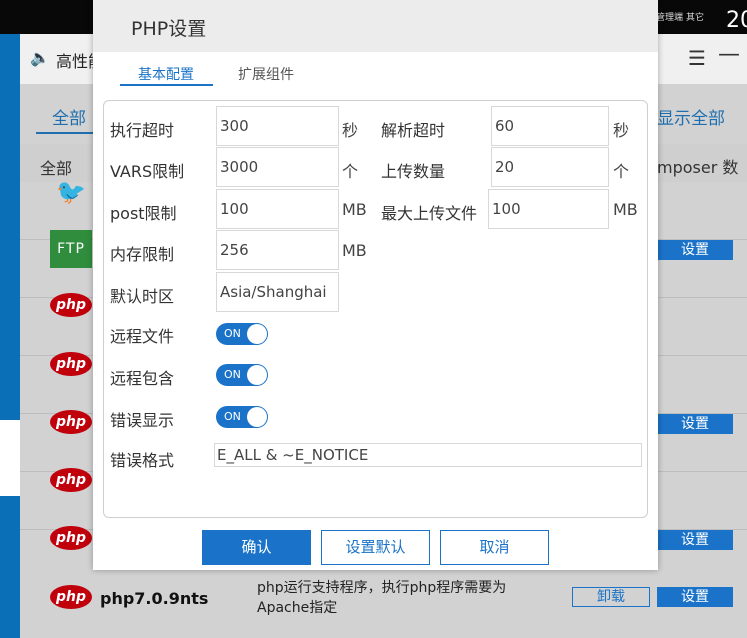 This screenshot has height=638, width=747. Describe the element at coordinates (670, 18) in the screenshot. I see `topbar-text: 管理端` at that location.